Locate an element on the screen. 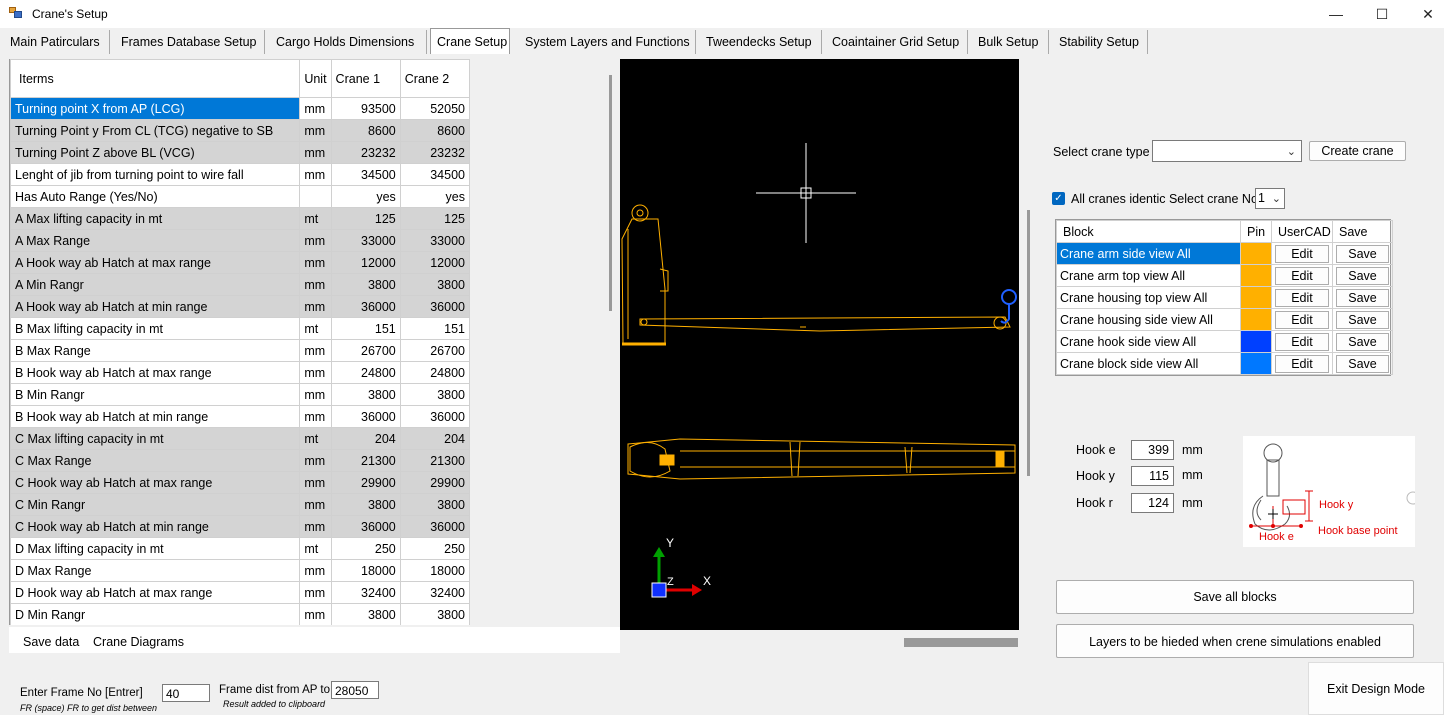 The height and width of the screenshot is (715, 1444). crane1-cell: 204 is located at coordinates (365, 438).